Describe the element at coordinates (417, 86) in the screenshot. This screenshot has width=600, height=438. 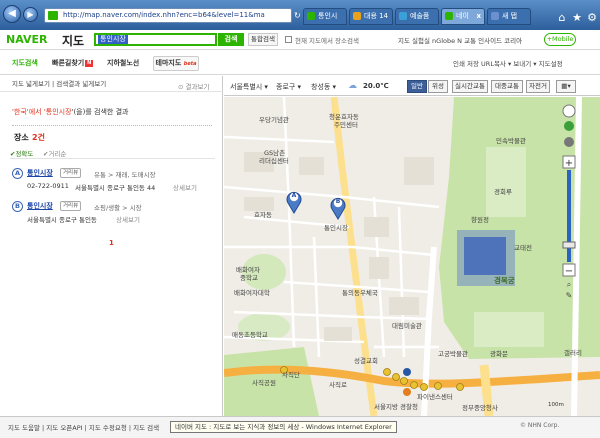
I see `map-type-normal-button: 일반` at that location.